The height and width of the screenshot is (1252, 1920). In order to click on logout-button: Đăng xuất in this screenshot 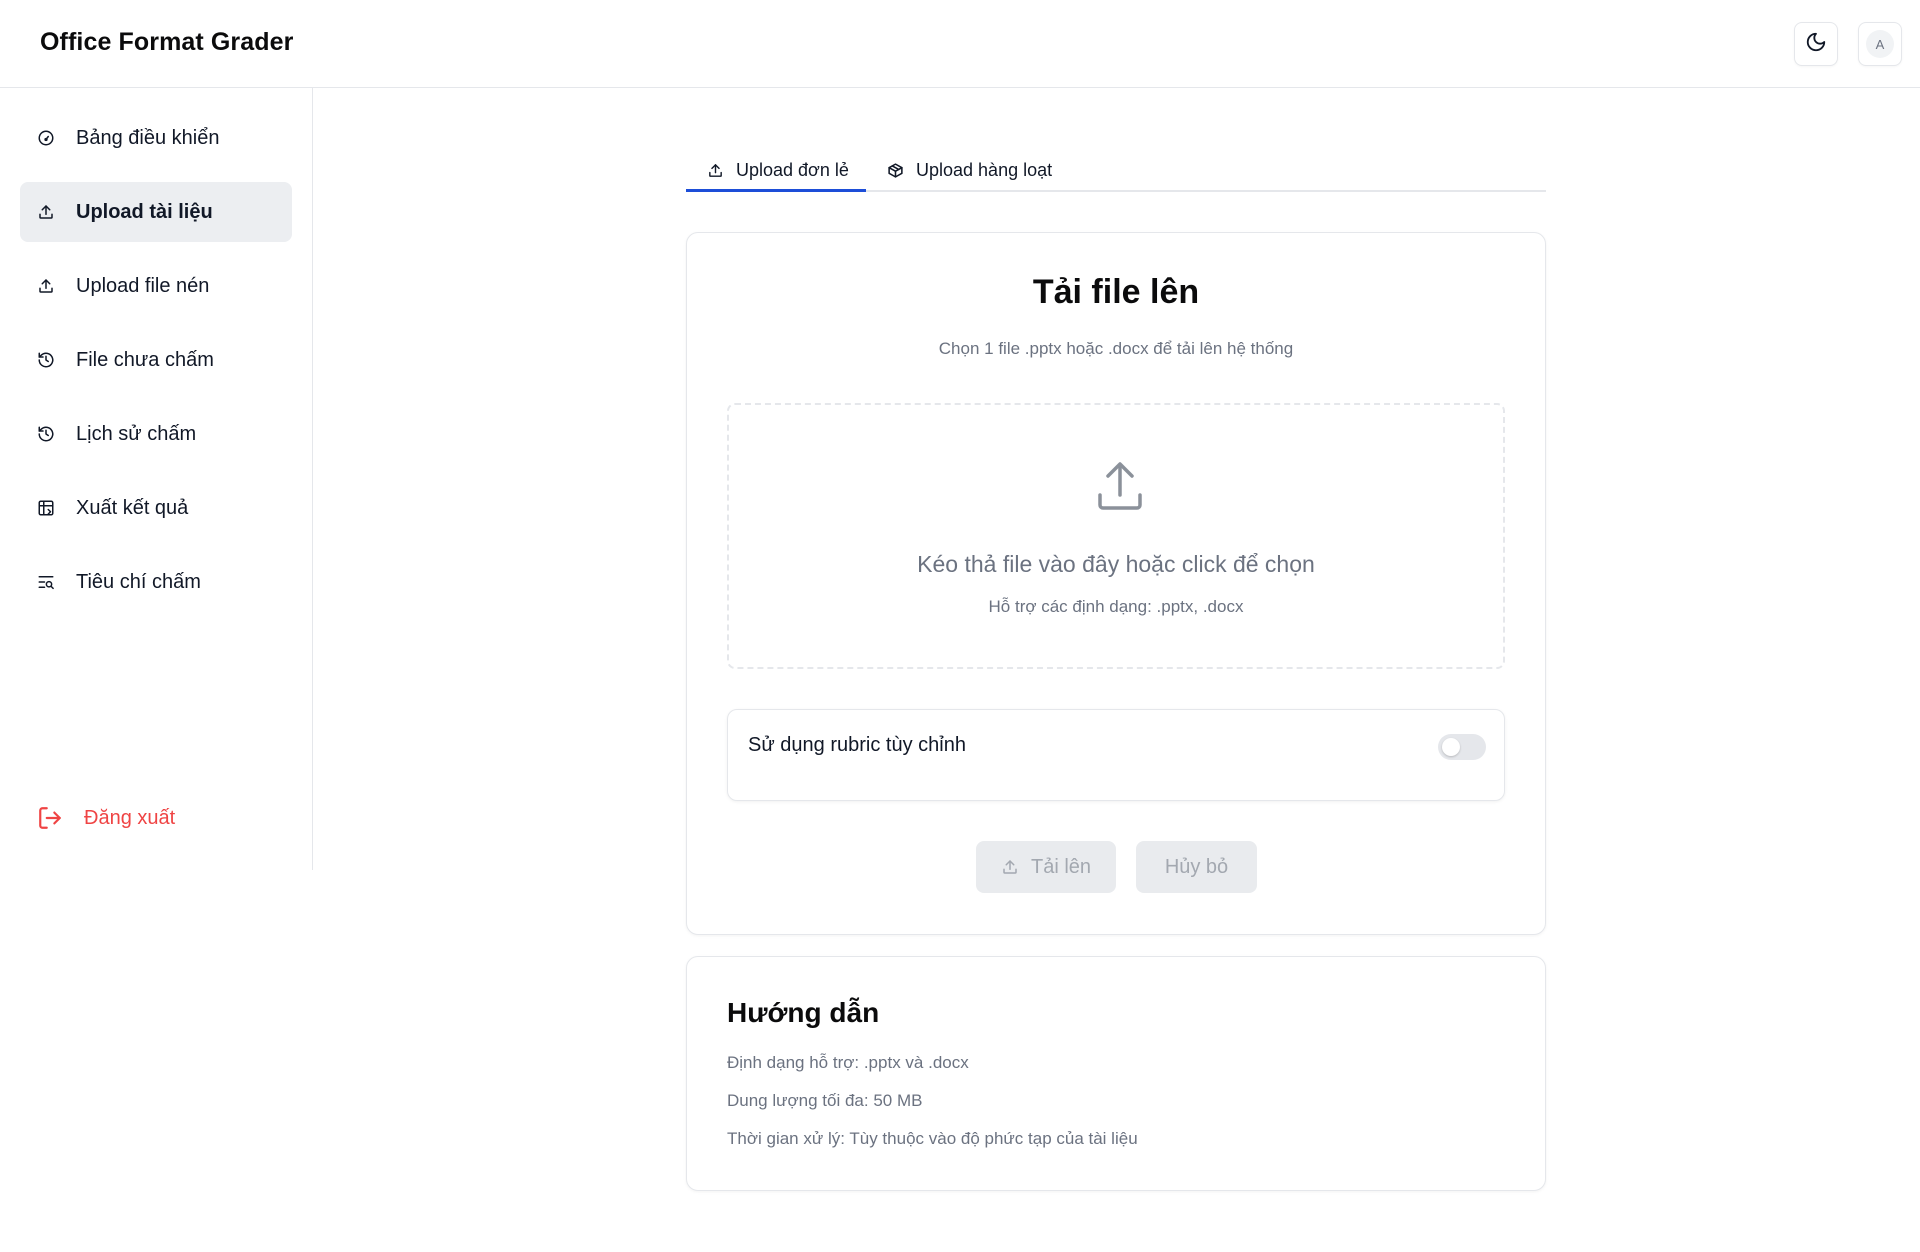, I will do `click(105, 818)`.